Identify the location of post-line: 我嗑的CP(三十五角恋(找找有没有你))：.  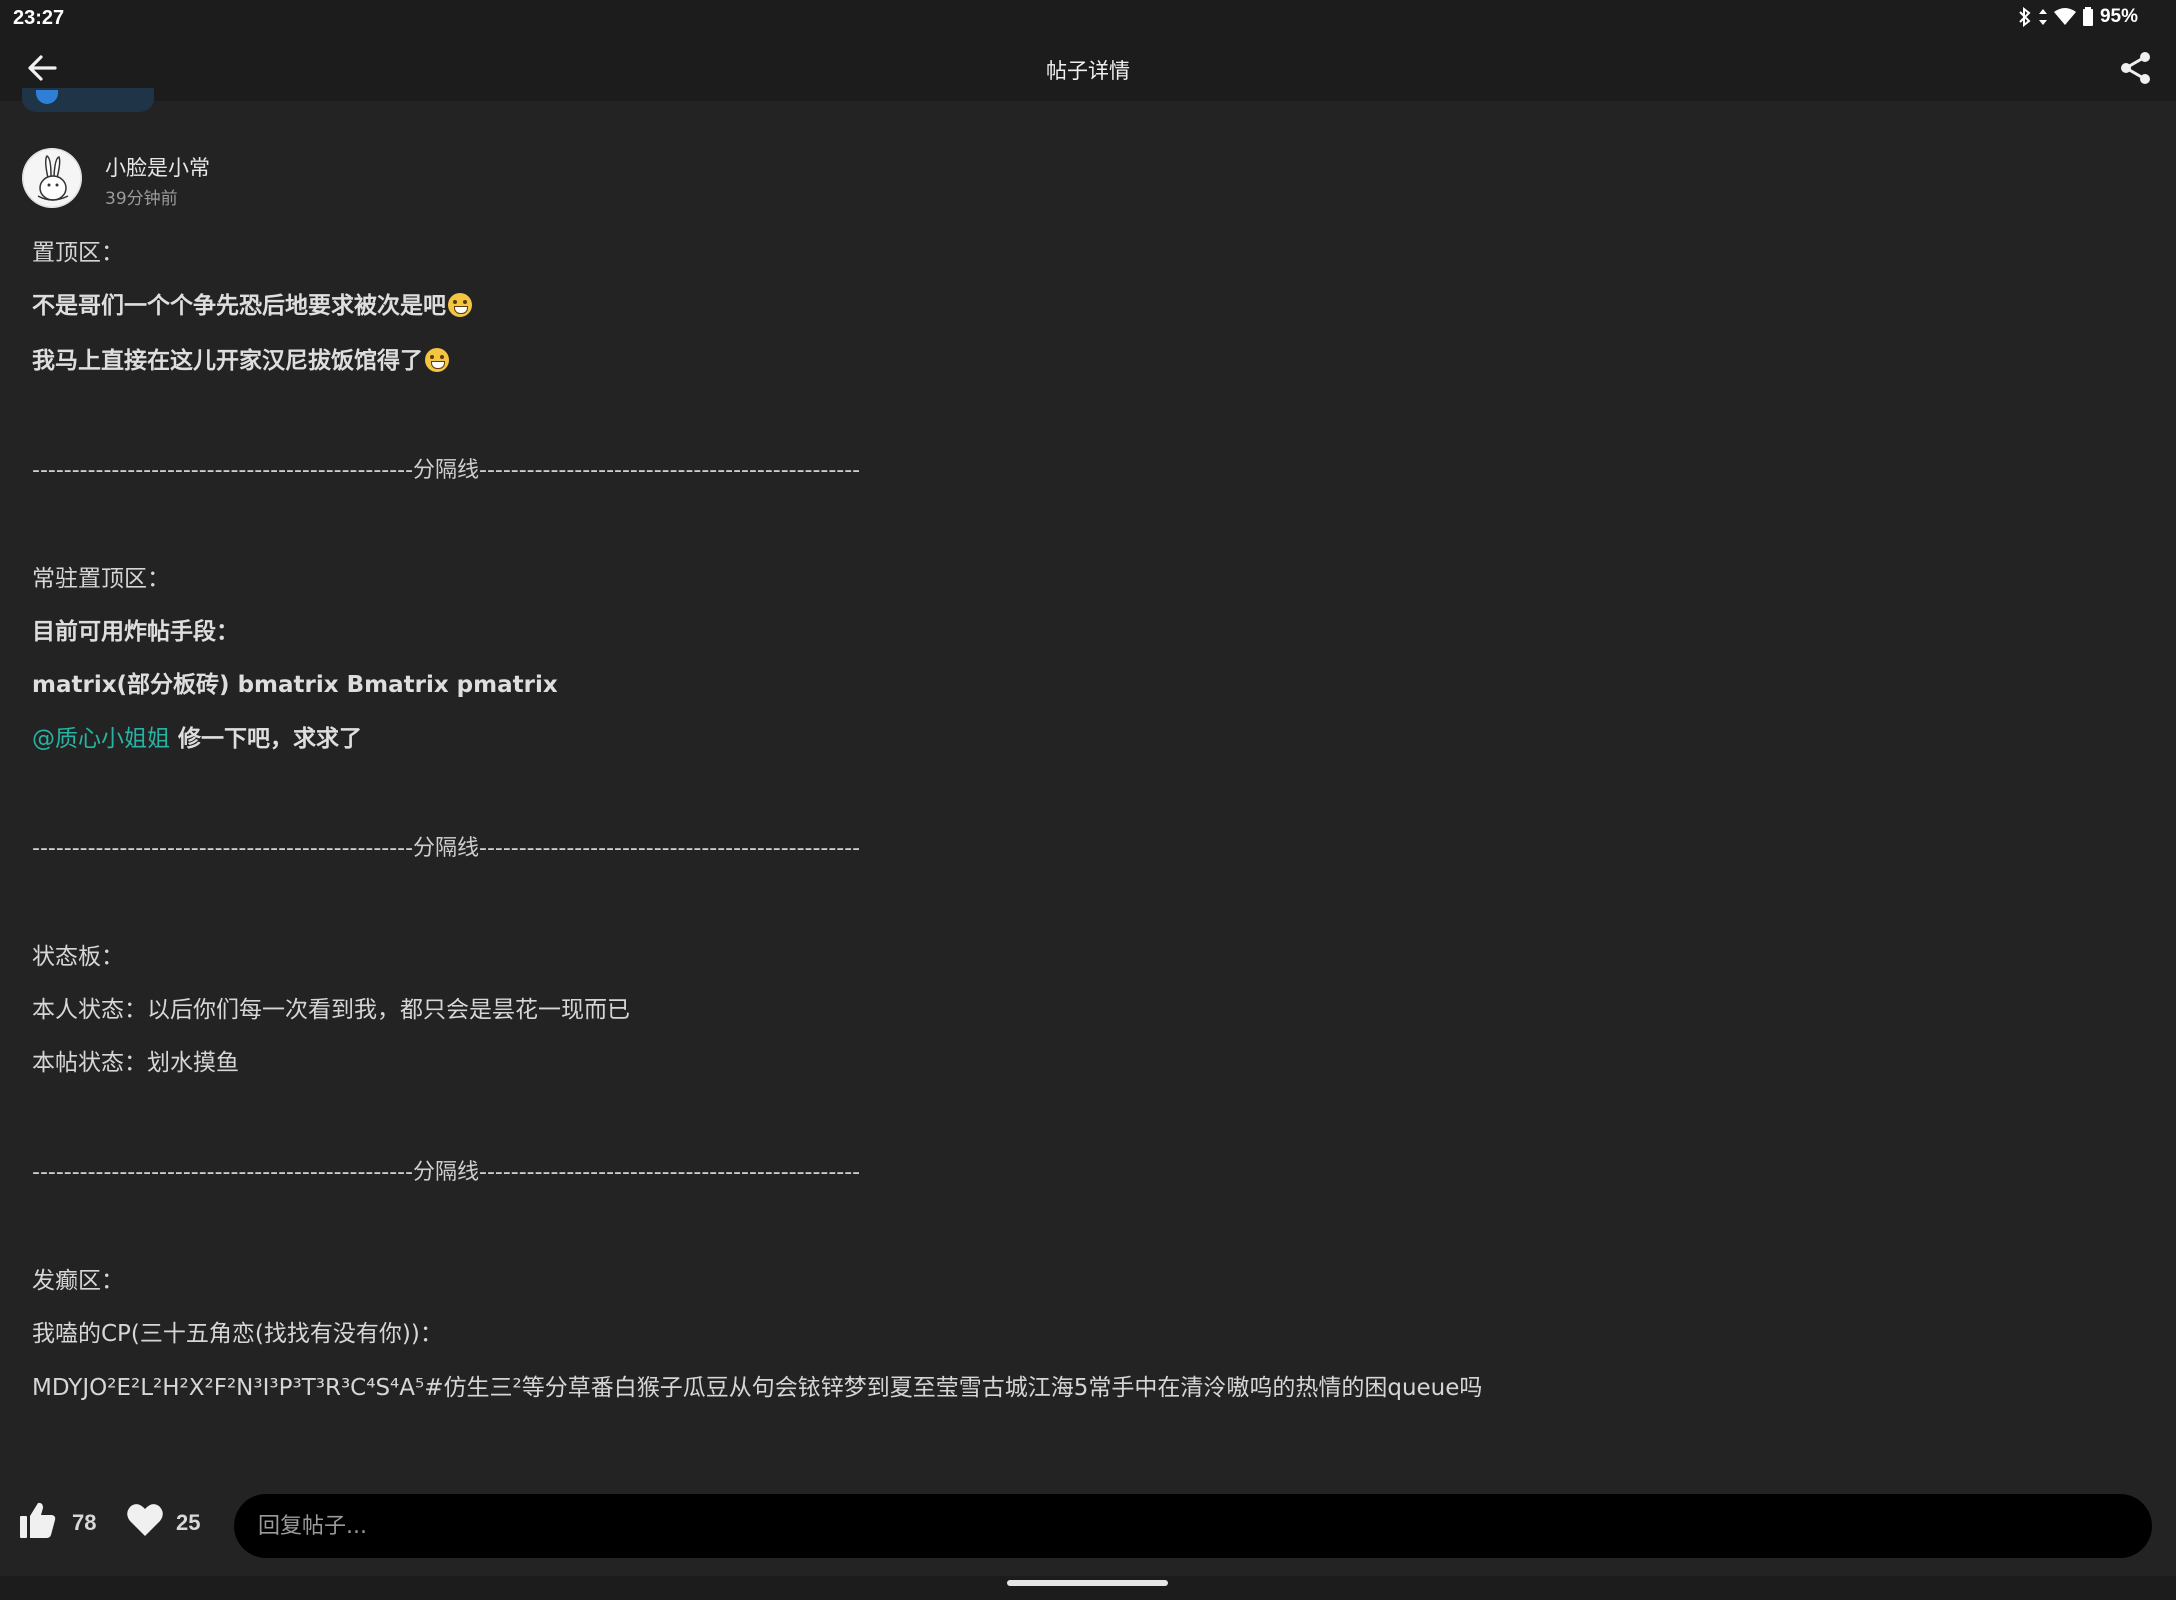
(237, 1334).